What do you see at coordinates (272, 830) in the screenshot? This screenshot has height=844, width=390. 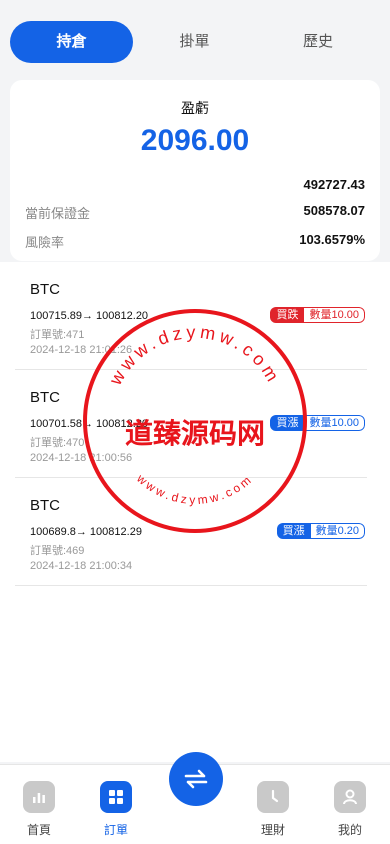 I see `nav-wealth-label: 理財` at bounding box center [272, 830].